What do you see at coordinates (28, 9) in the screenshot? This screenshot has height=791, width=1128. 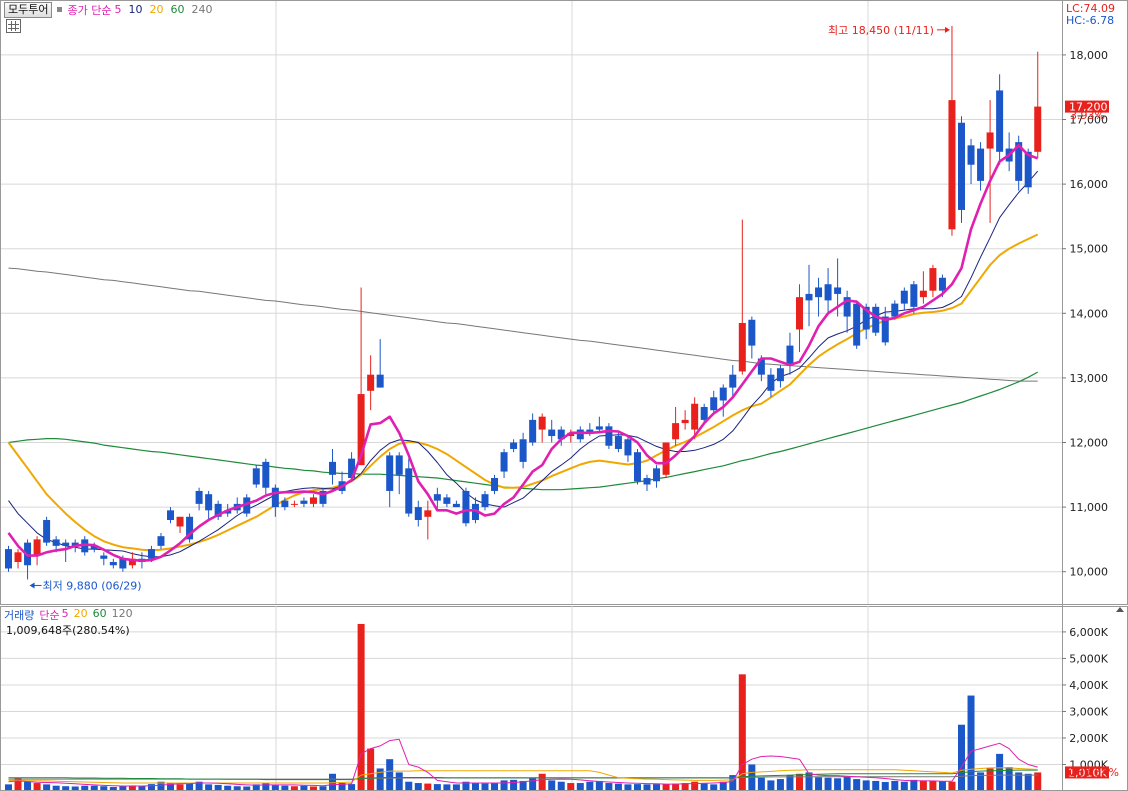 I see `source-button: 모두투어` at bounding box center [28, 9].